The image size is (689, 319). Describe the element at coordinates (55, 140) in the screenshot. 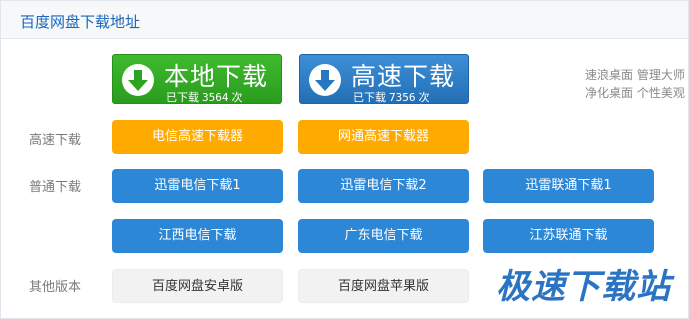

I see `row-label-high-speed: 高速下载` at that location.